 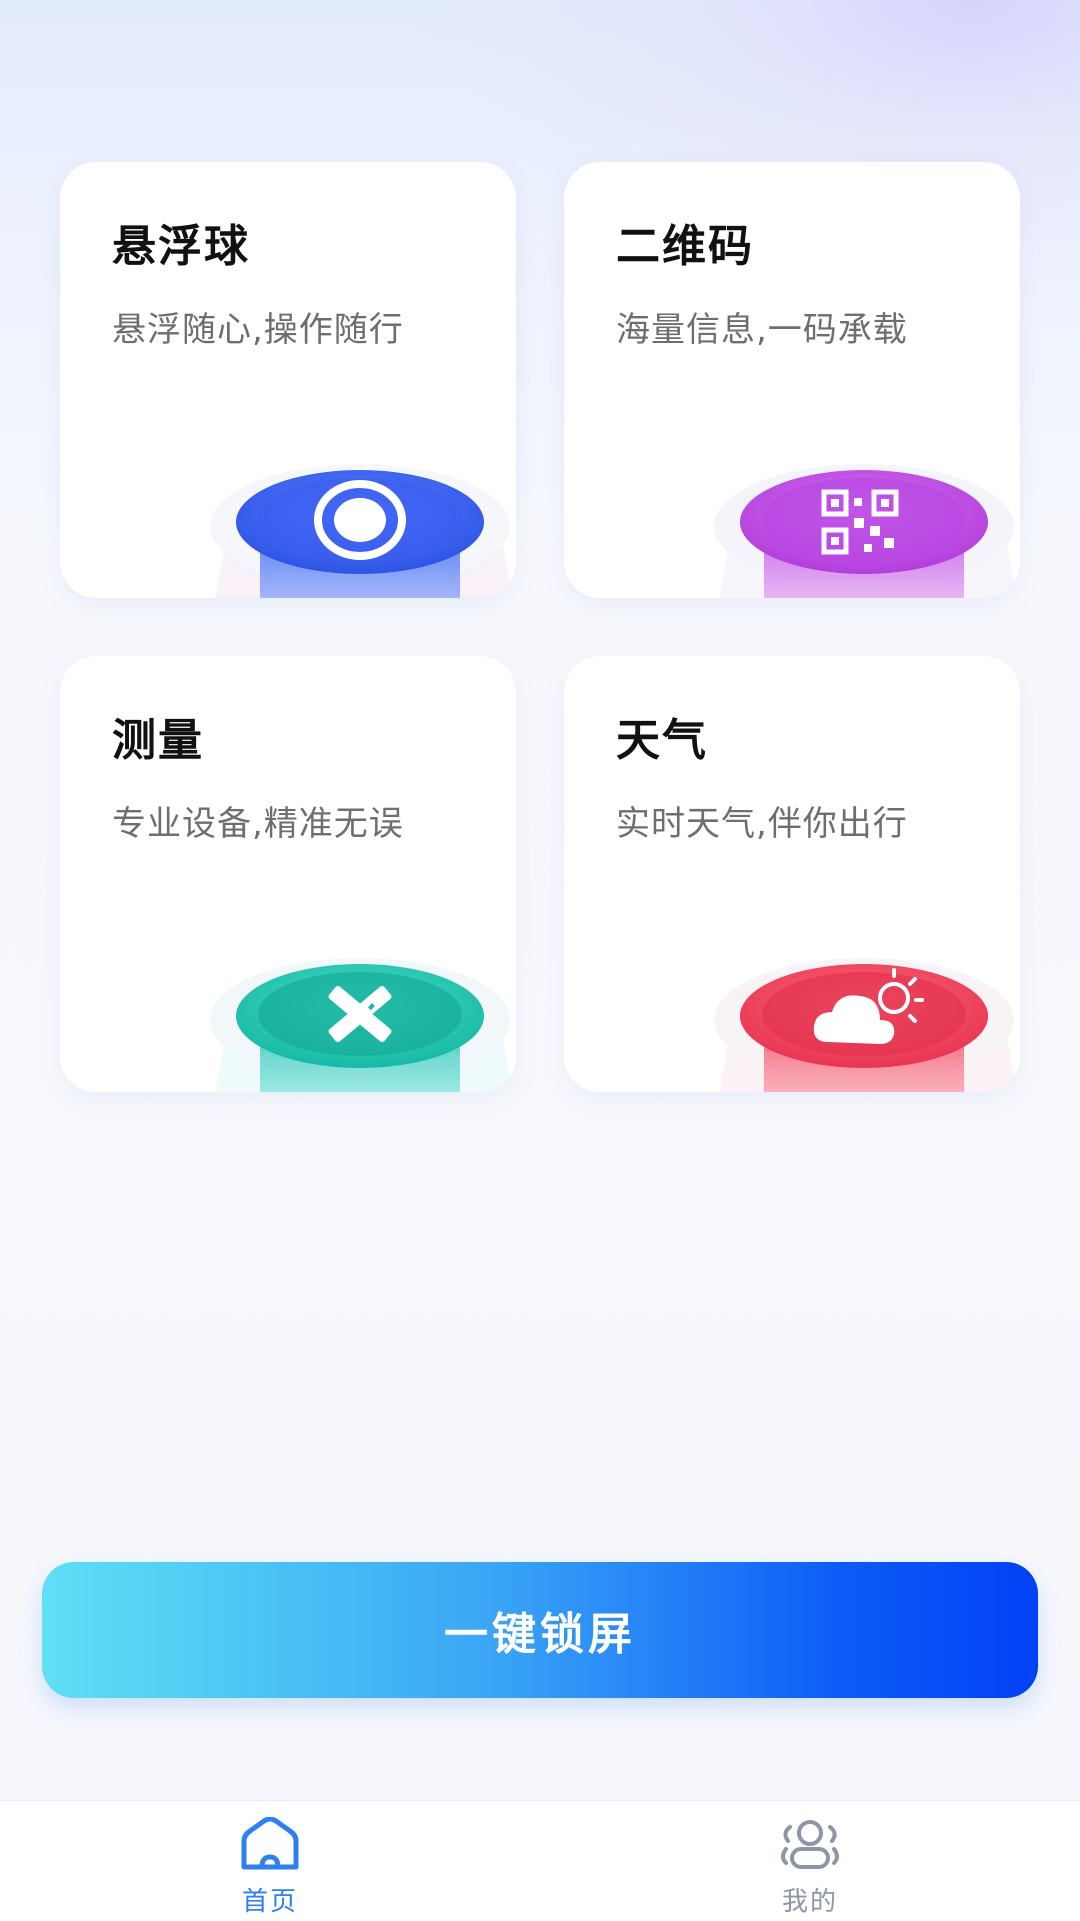 I want to click on home-icon, so click(x=270, y=1845).